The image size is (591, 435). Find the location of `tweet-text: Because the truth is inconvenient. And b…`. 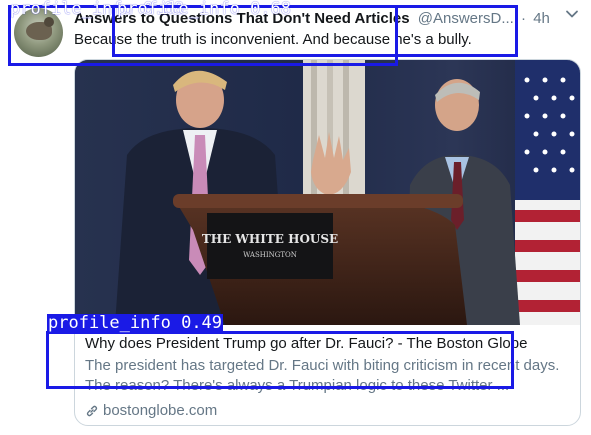

tweet-text: Because the truth is inconvenient. And b… is located at coordinates (273, 39).